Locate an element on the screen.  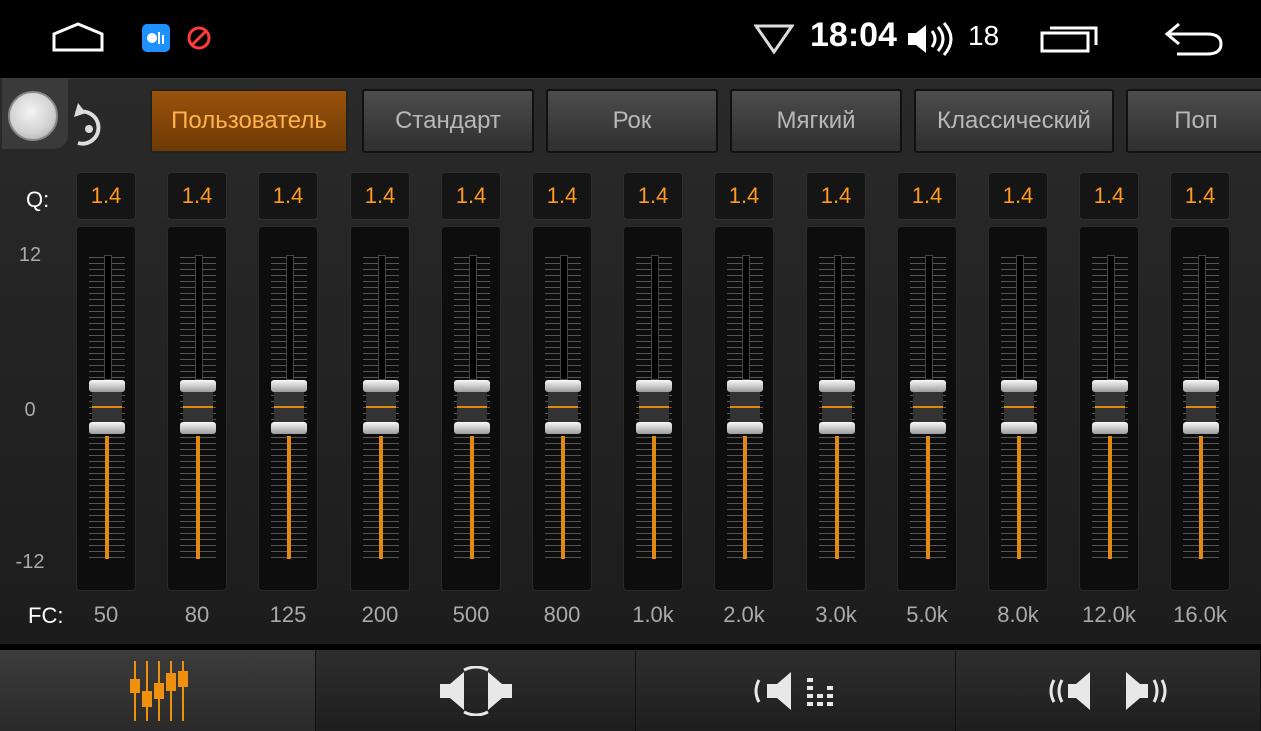
recent-apps-icon is located at coordinates (1069, 39).